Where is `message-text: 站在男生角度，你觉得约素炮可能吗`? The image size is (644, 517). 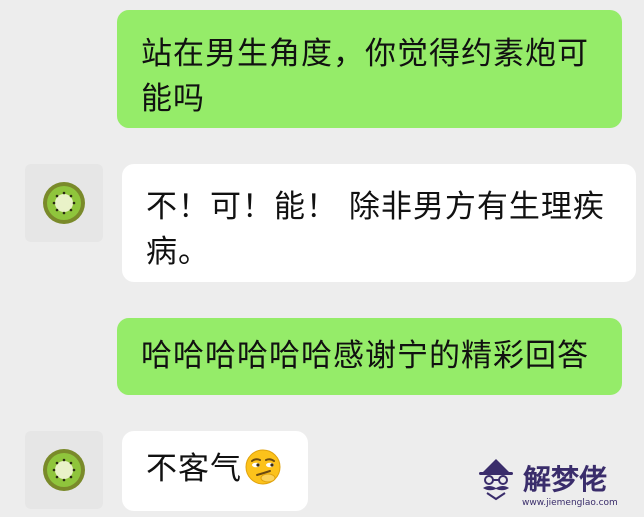
message-text: 站在男生角度，你觉得约素炮可能吗 is located at coordinates (365, 76).